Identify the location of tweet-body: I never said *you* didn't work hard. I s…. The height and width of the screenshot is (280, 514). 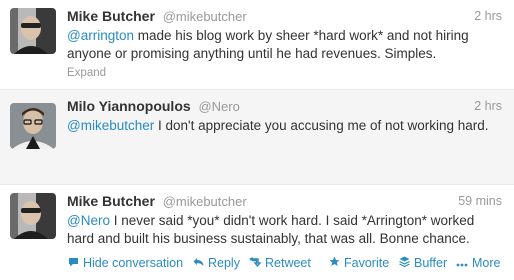
(271, 229).